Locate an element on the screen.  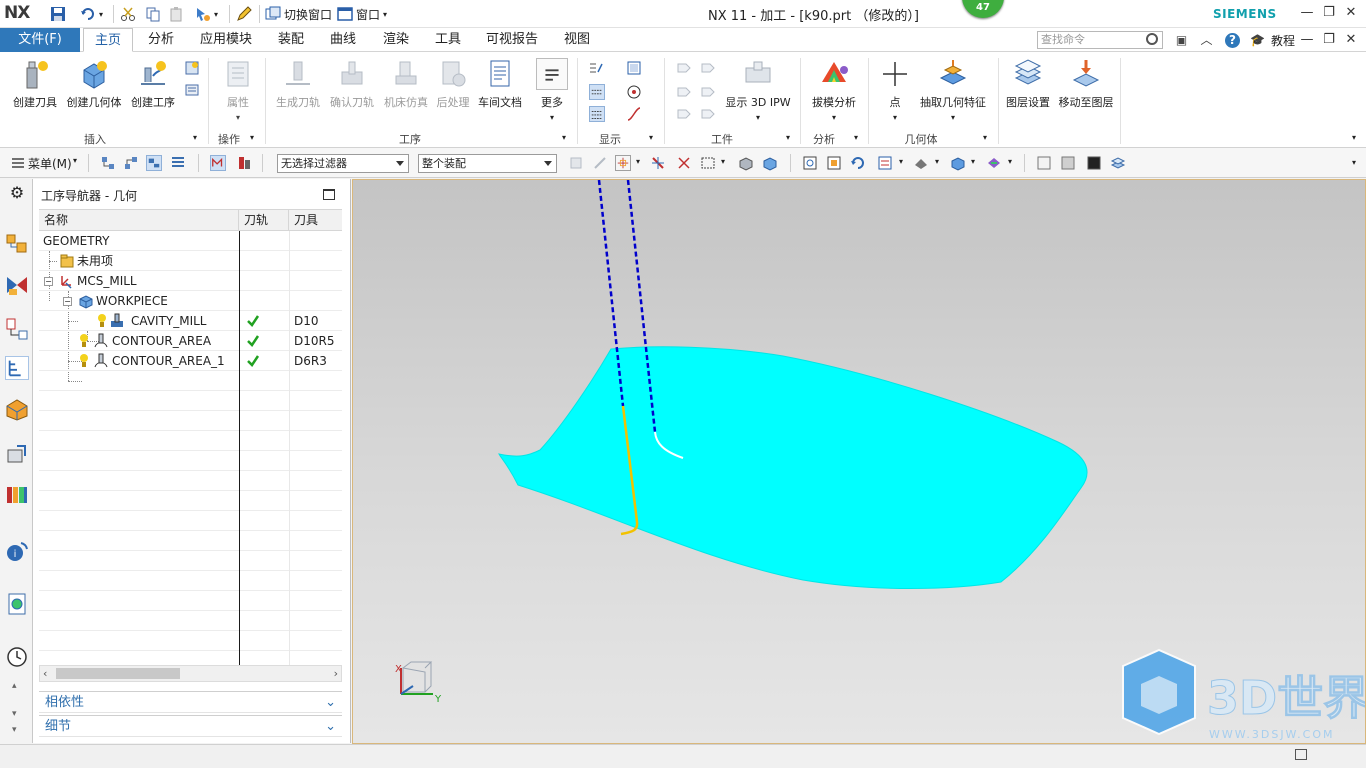
process-group-dropdown-icon: ▾ is located at coordinates (564, 137).